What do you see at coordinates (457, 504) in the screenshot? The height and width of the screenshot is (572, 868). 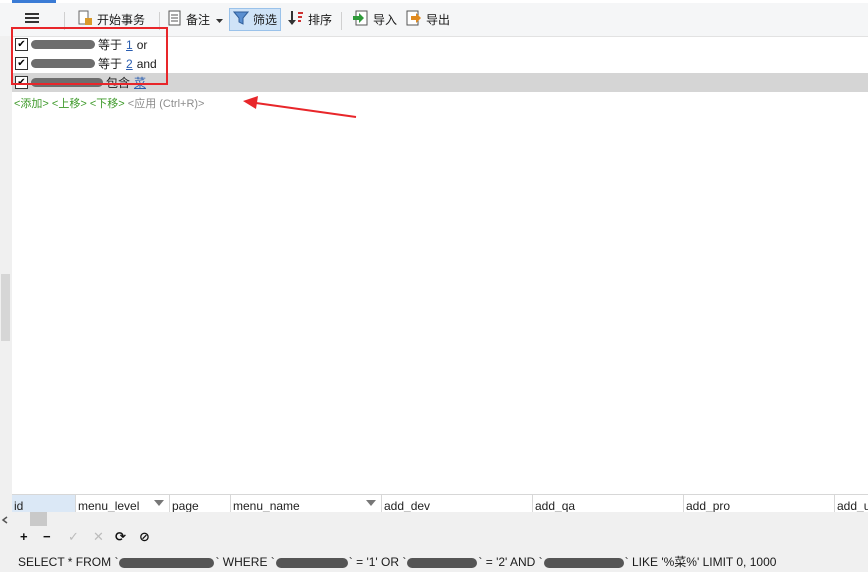 I see `column-header: add_dev` at bounding box center [457, 504].